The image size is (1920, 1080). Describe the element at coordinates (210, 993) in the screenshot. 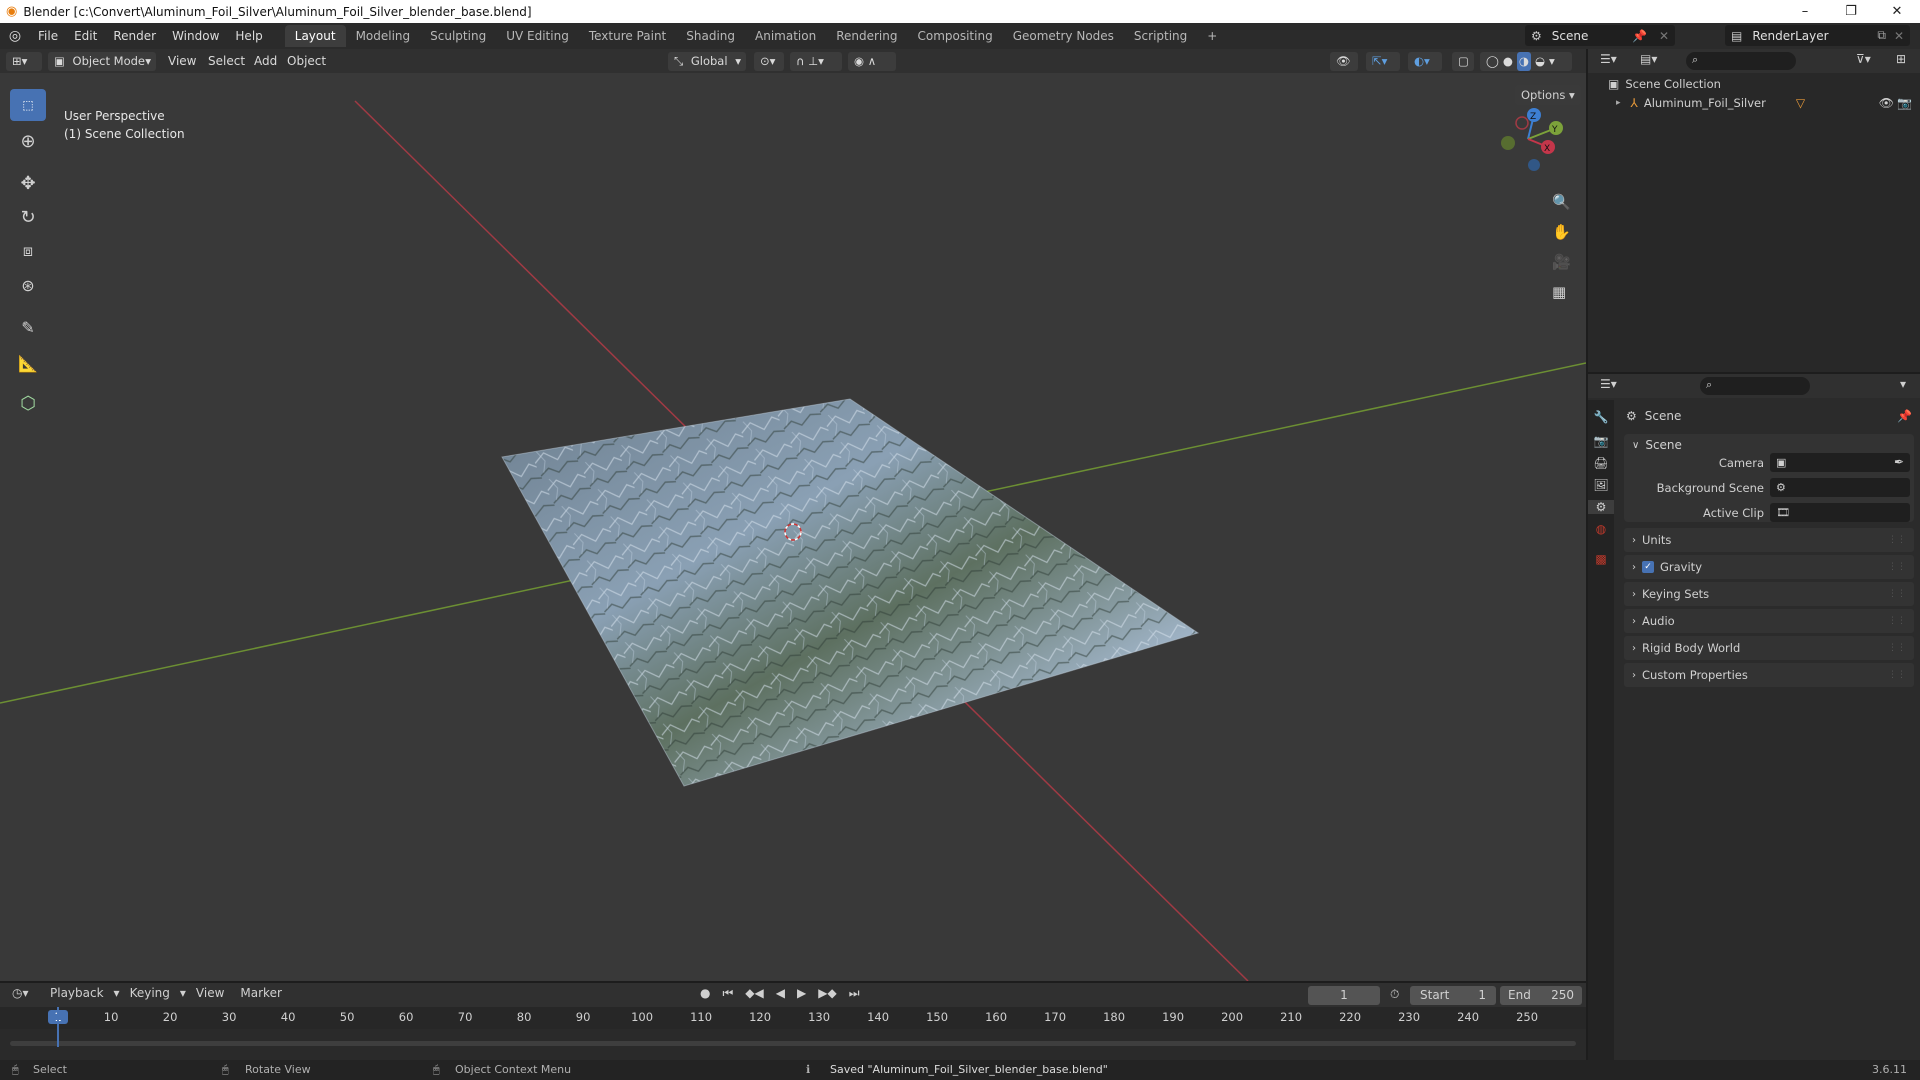

I see `timeline-menu-view: View` at that location.